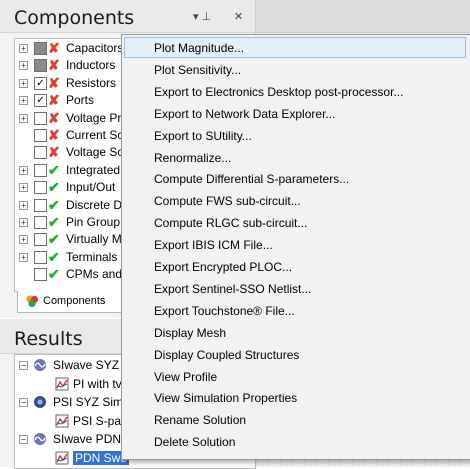 This screenshot has height=469, width=470. Describe the element at coordinates (80, 100) in the screenshot. I see `component-label: Ports` at that location.